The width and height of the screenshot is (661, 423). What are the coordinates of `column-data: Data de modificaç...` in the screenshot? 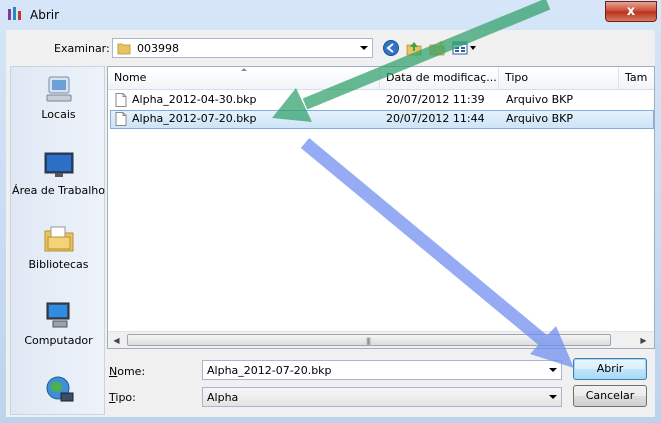 It's located at (439, 78).